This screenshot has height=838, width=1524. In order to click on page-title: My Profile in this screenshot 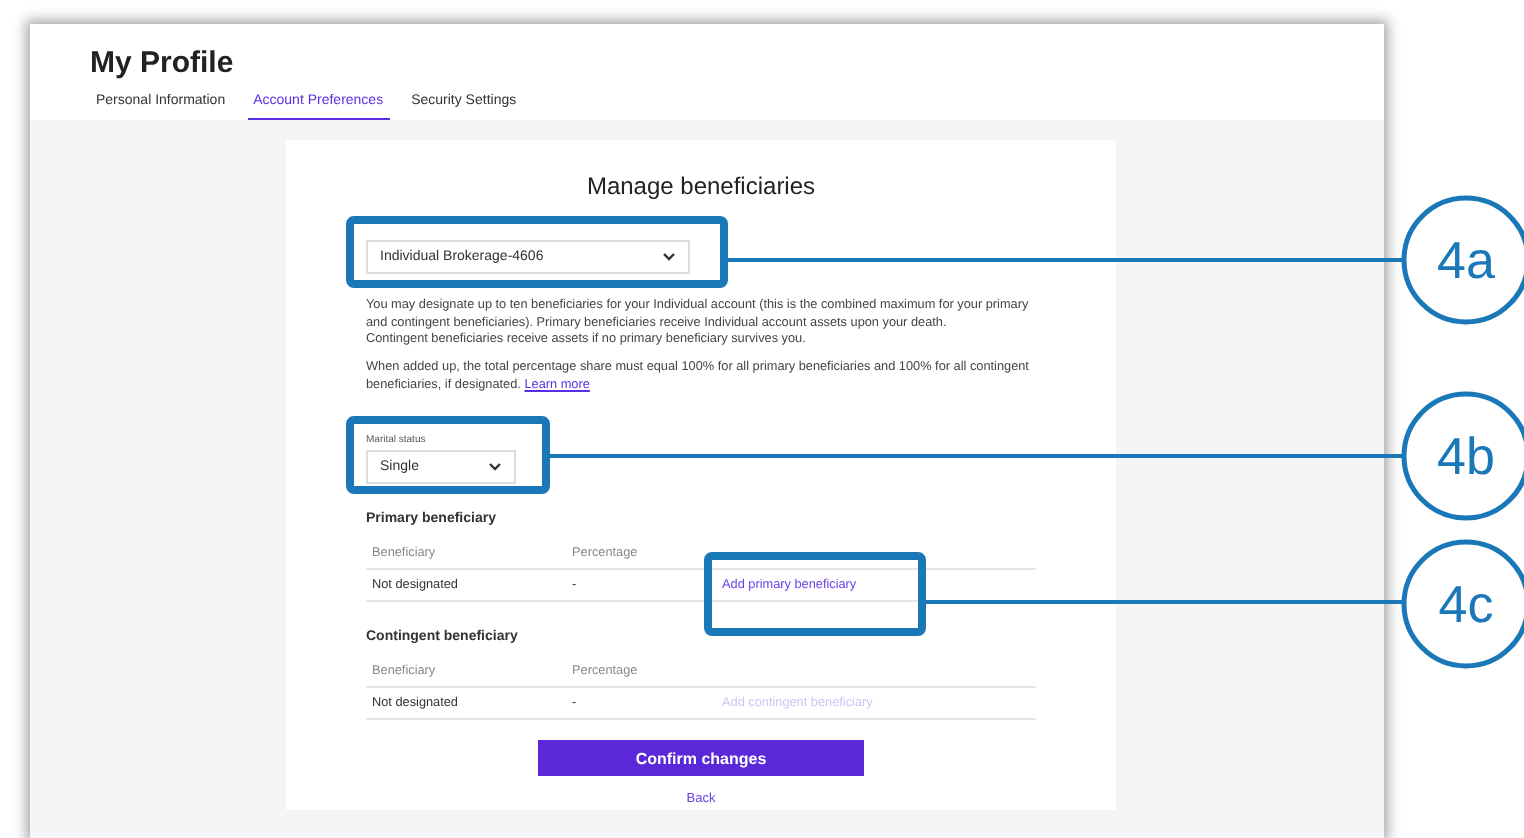, I will do `click(163, 63)`.